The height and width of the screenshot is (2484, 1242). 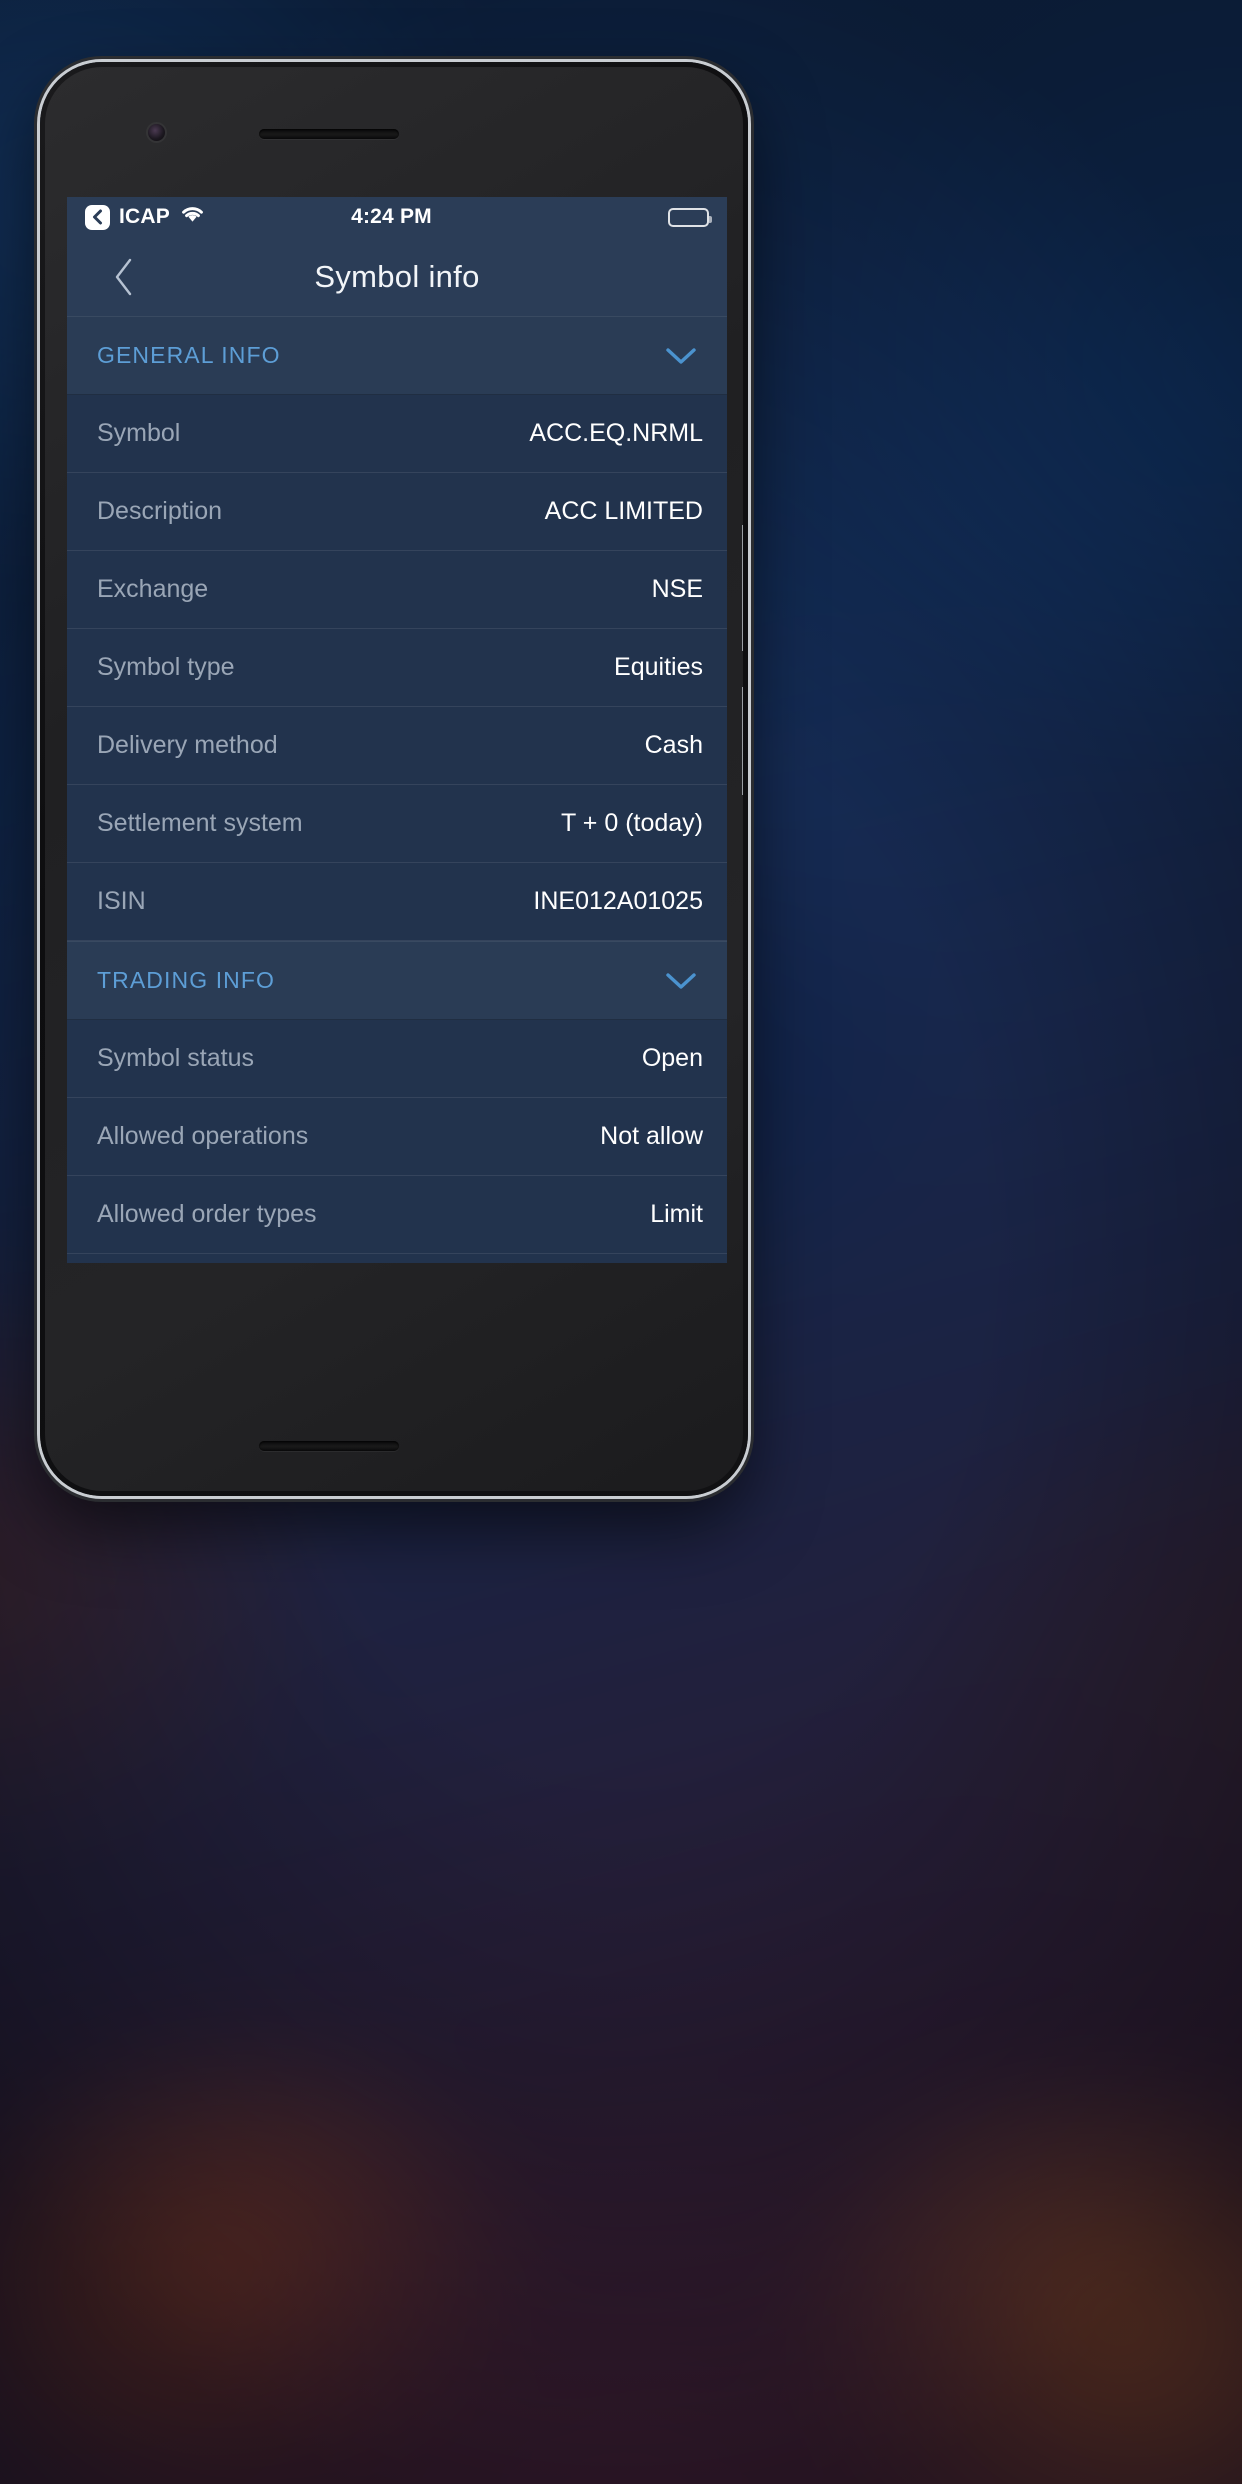 I want to click on wifi-icon, so click(x=192, y=217).